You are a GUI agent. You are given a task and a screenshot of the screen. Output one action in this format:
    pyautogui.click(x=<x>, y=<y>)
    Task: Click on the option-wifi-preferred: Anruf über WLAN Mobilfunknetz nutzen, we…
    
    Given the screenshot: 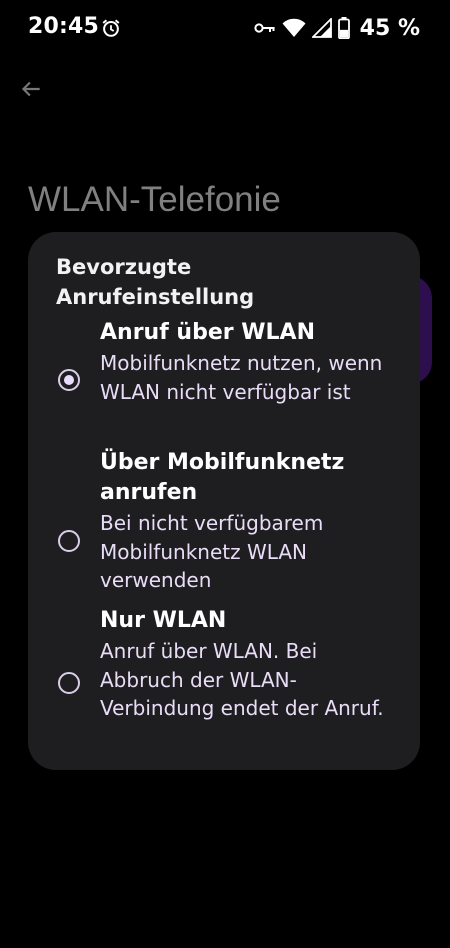 What is the action you would take?
    pyautogui.click(x=224, y=380)
    